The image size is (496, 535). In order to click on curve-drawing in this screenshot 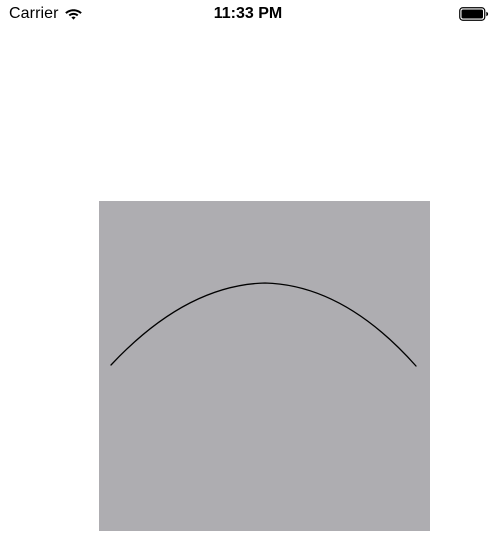, I will do `click(263, 324)`.